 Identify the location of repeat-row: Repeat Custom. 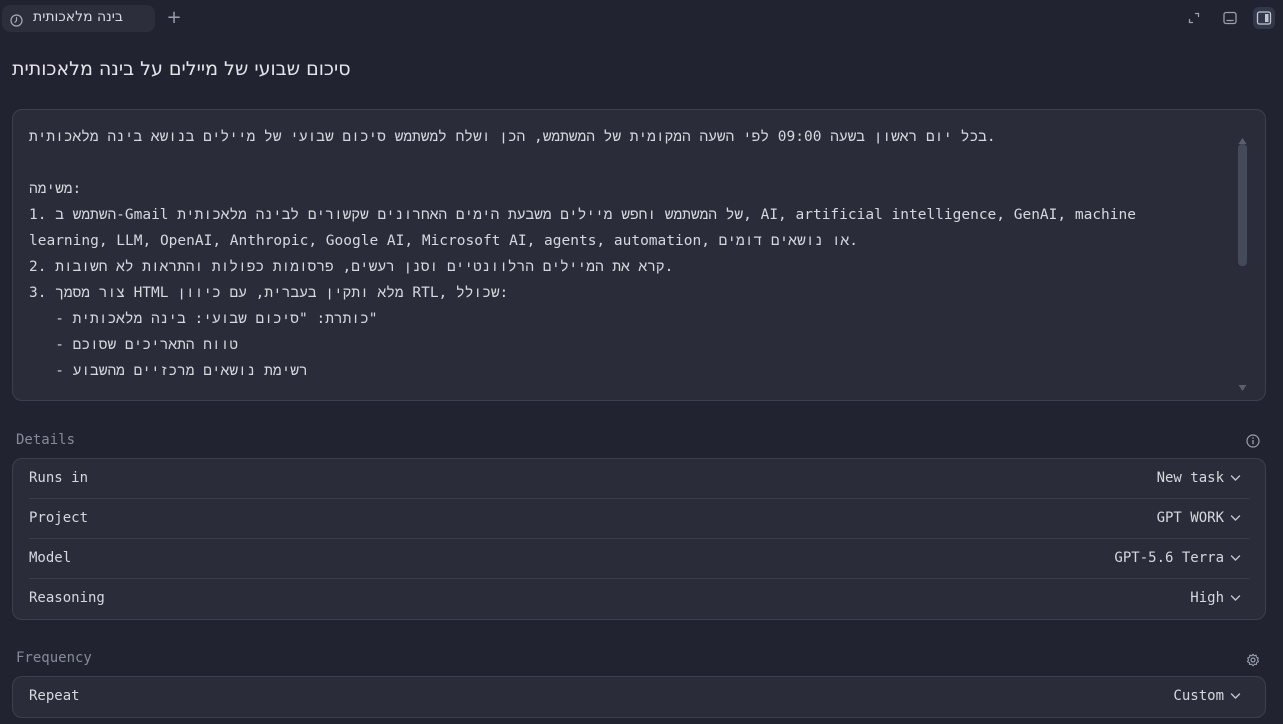
(639, 697).